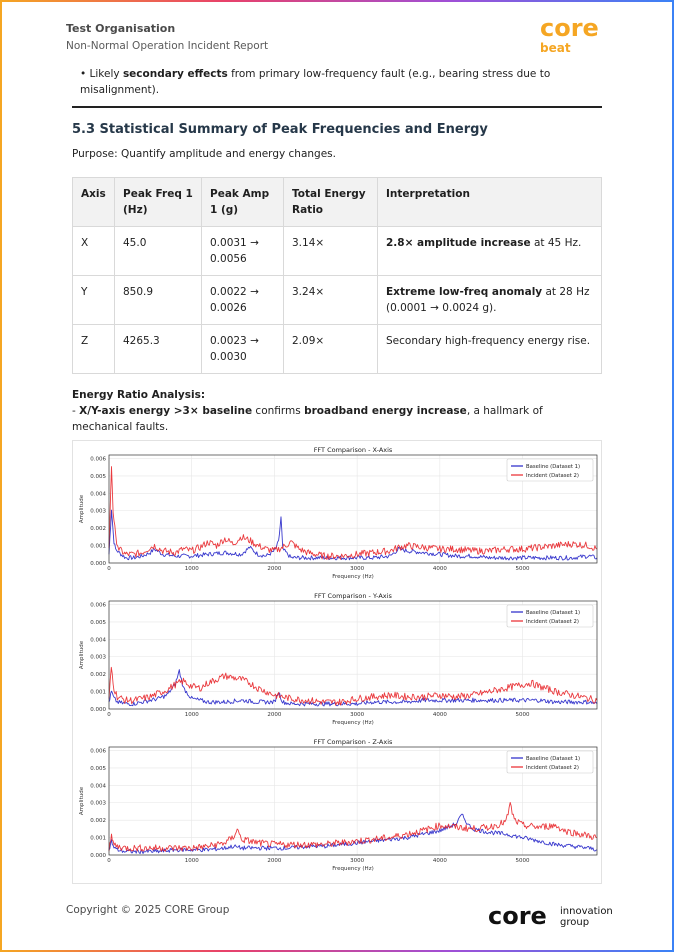 Image resolution: width=674 pixels, height=952 pixels. What do you see at coordinates (158, 202) in the screenshot?
I see `column-header: Peak Freq 1 (Hz)` at bounding box center [158, 202].